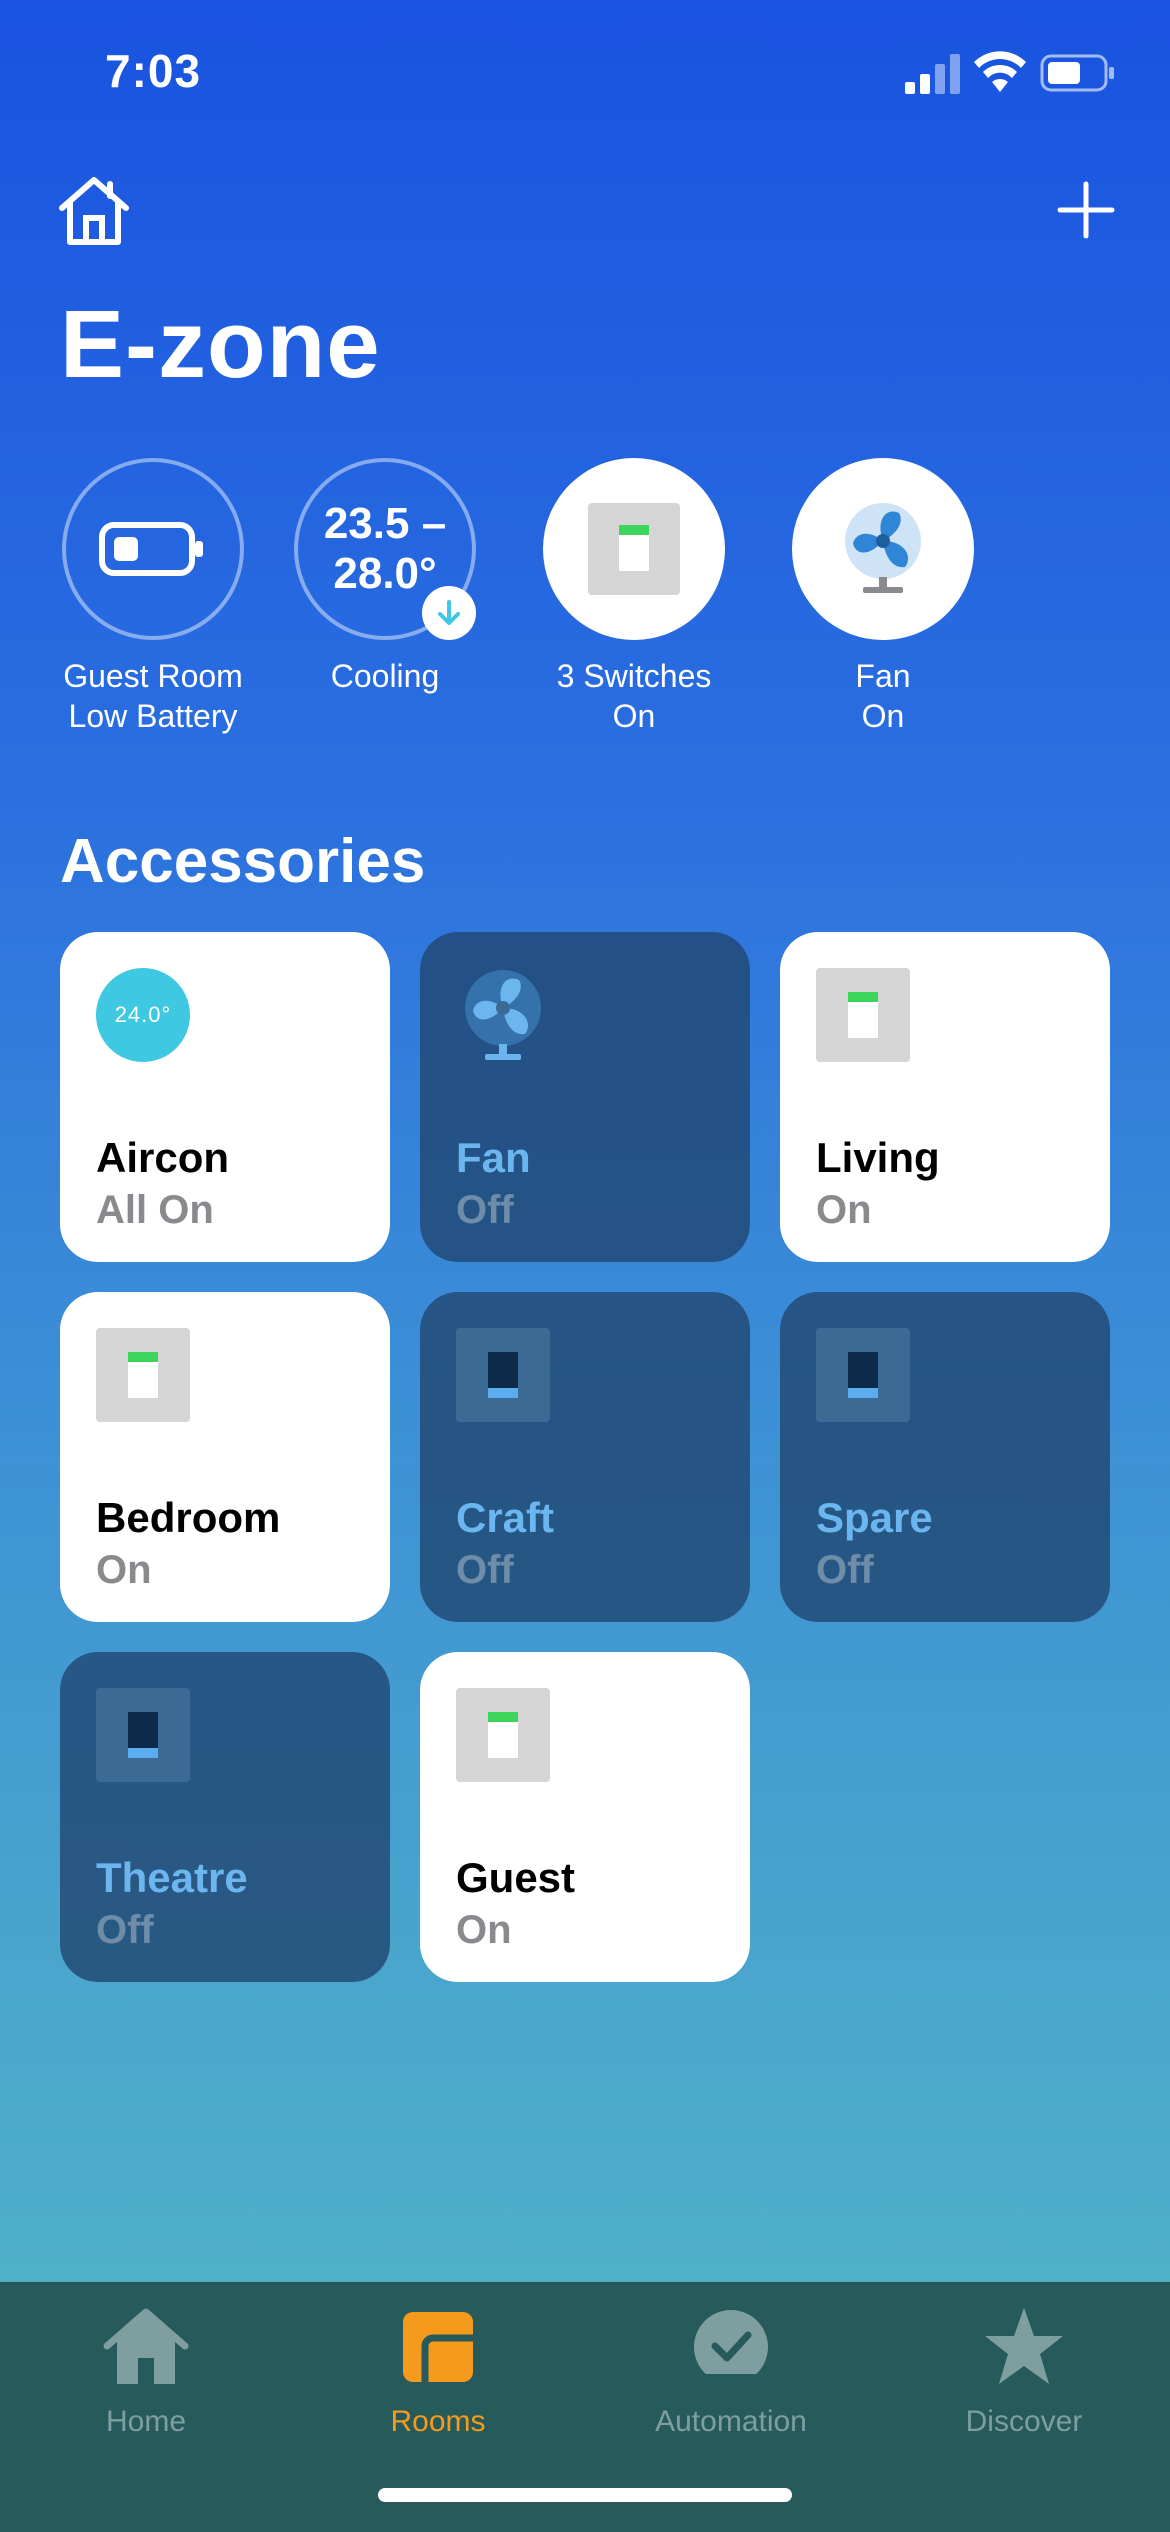 The height and width of the screenshot is (2532, 1170). What do you see at coordinates (94, 210) in the screenshot?
I see `home-icon` at bounding box center [94, 210].